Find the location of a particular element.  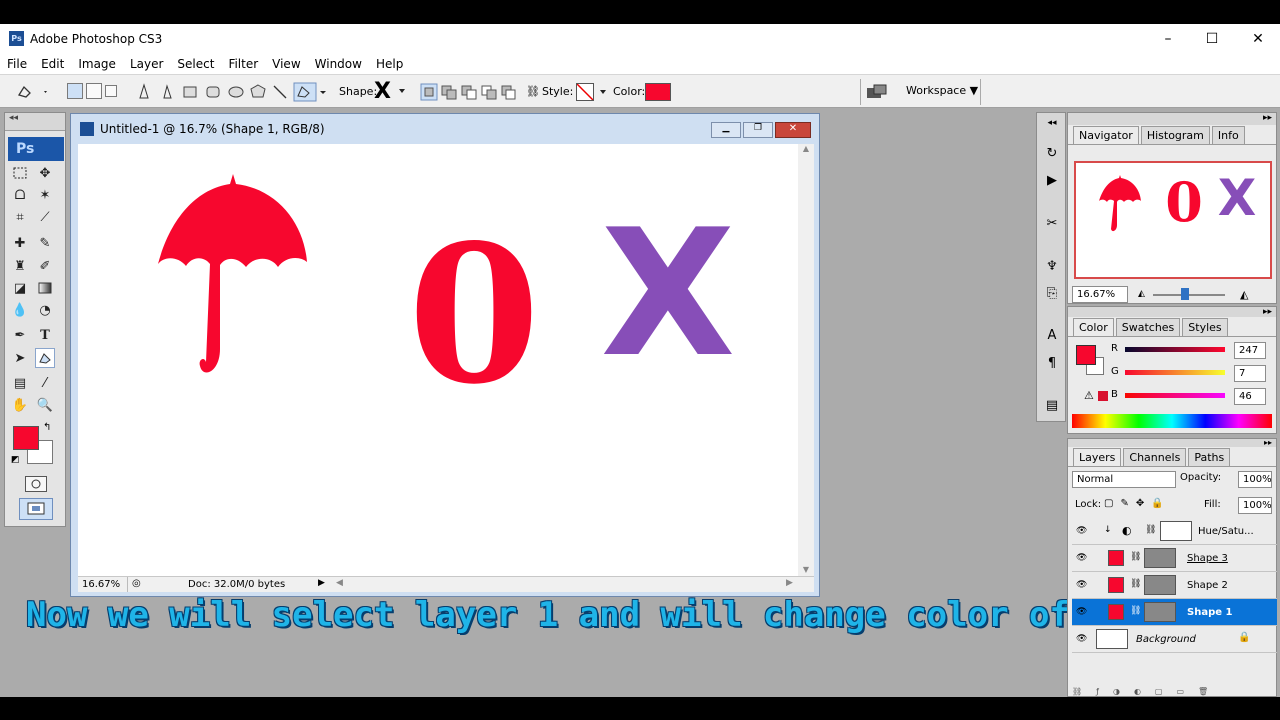

document-title-bar: Untitled-1 @ 16.7% (Shape 1, RGB/8) is located at coordinates (445, 129).